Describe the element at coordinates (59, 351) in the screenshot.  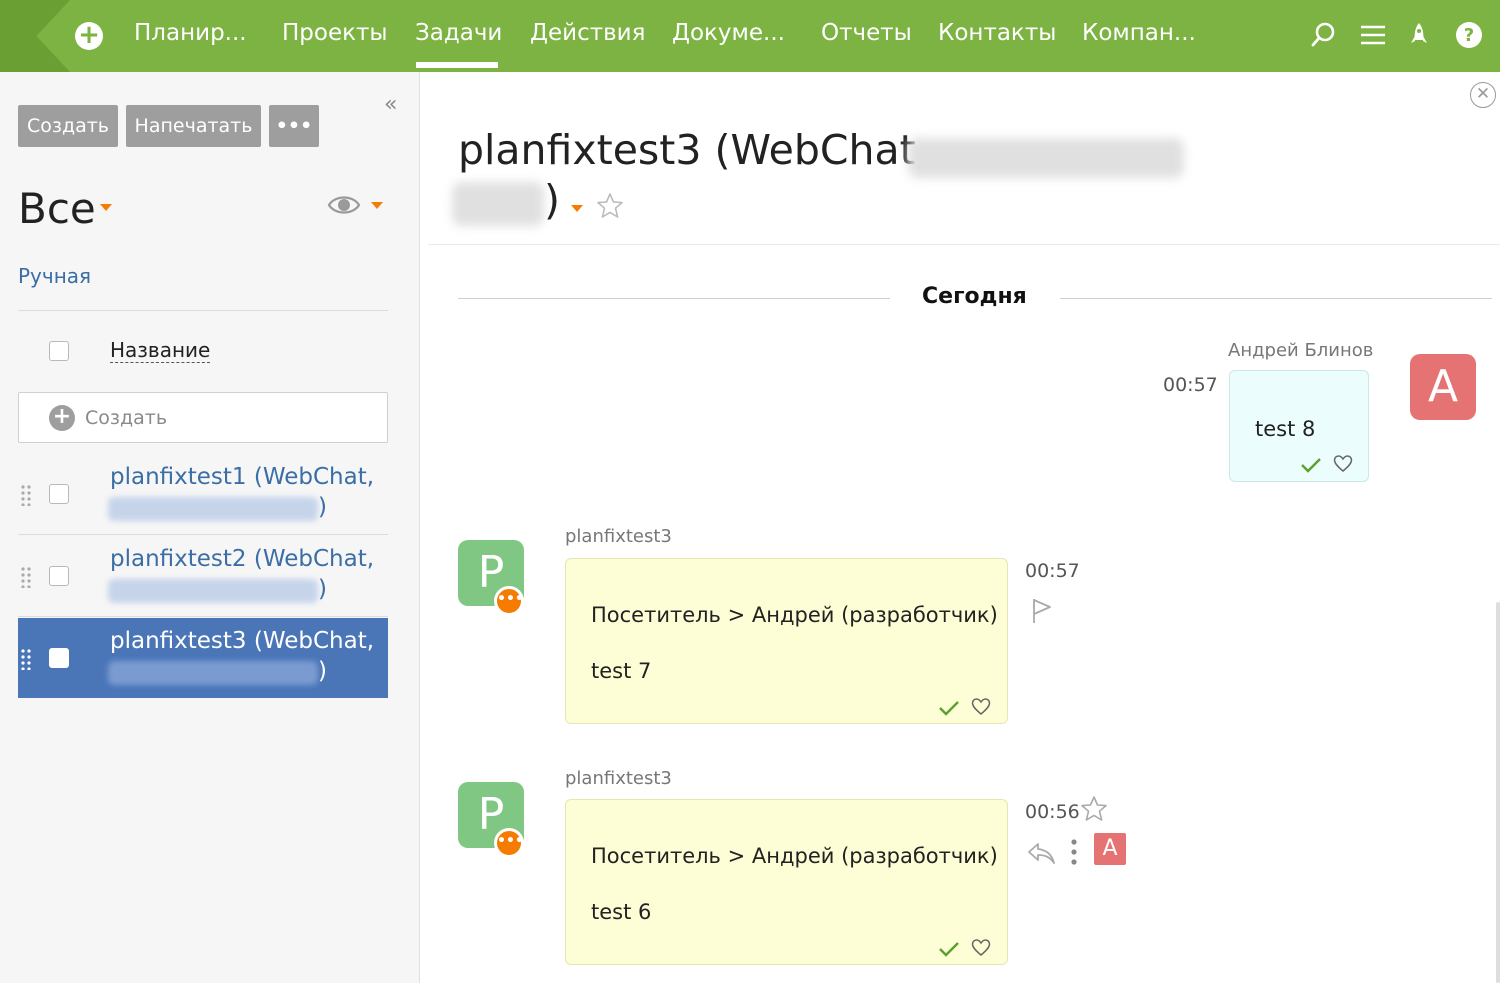
I see `select-all-checkbox` at that location.